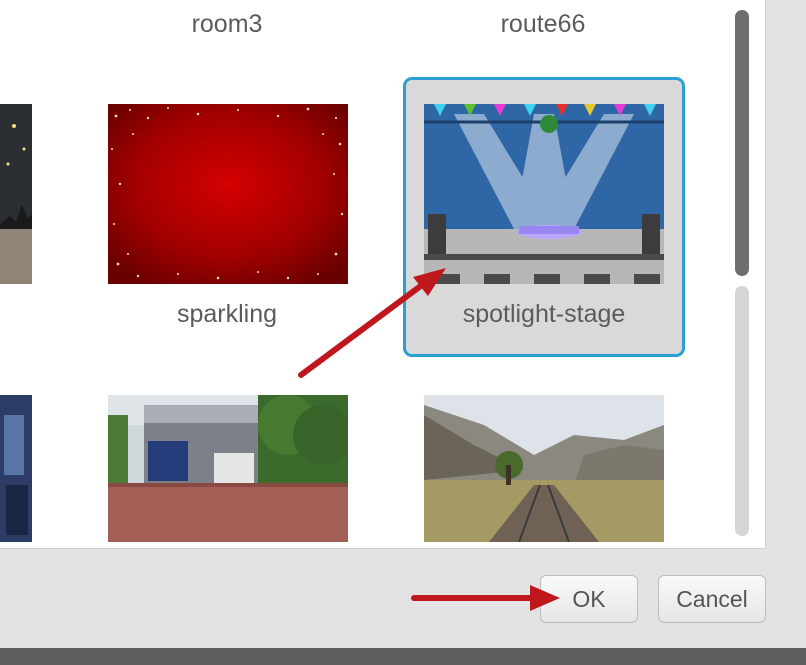 Image resolution: width=806 pixels, height=665 pixels. I want to click on bottom-strip, so click(403, 656).